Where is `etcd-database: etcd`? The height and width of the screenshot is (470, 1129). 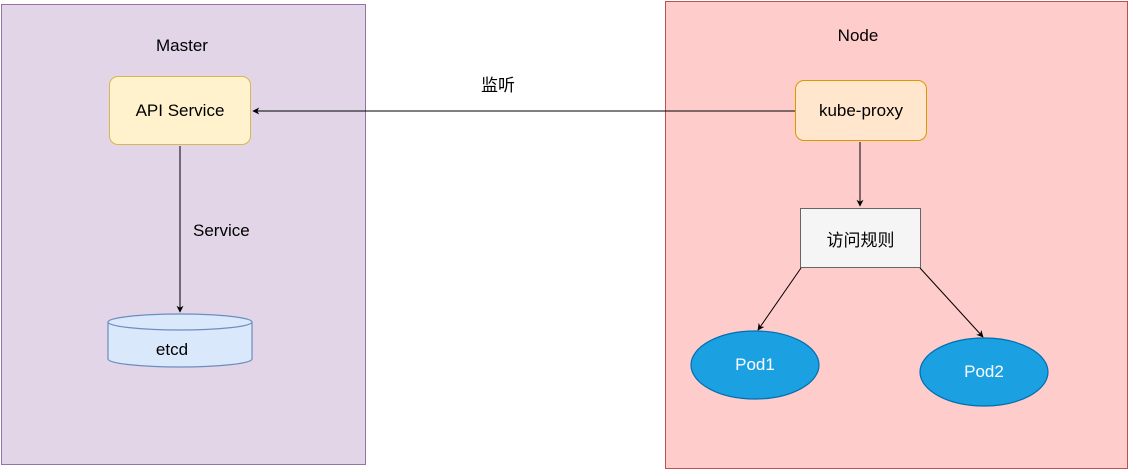 etcd-database: etcd is located at coordinates (180, 340).